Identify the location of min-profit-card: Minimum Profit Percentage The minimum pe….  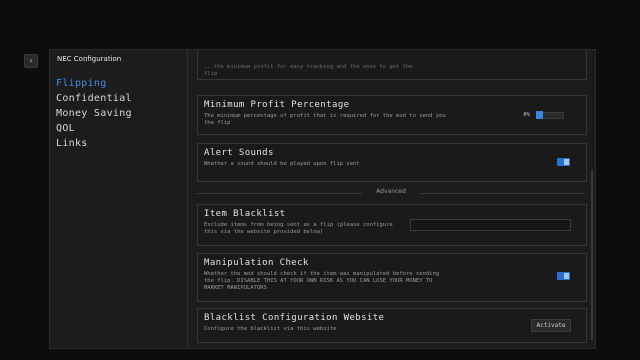
(392, 115).